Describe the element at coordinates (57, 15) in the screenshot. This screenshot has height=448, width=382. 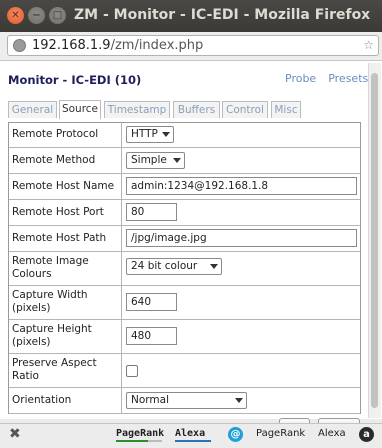
I see `window-maximize-button: □` at that location.